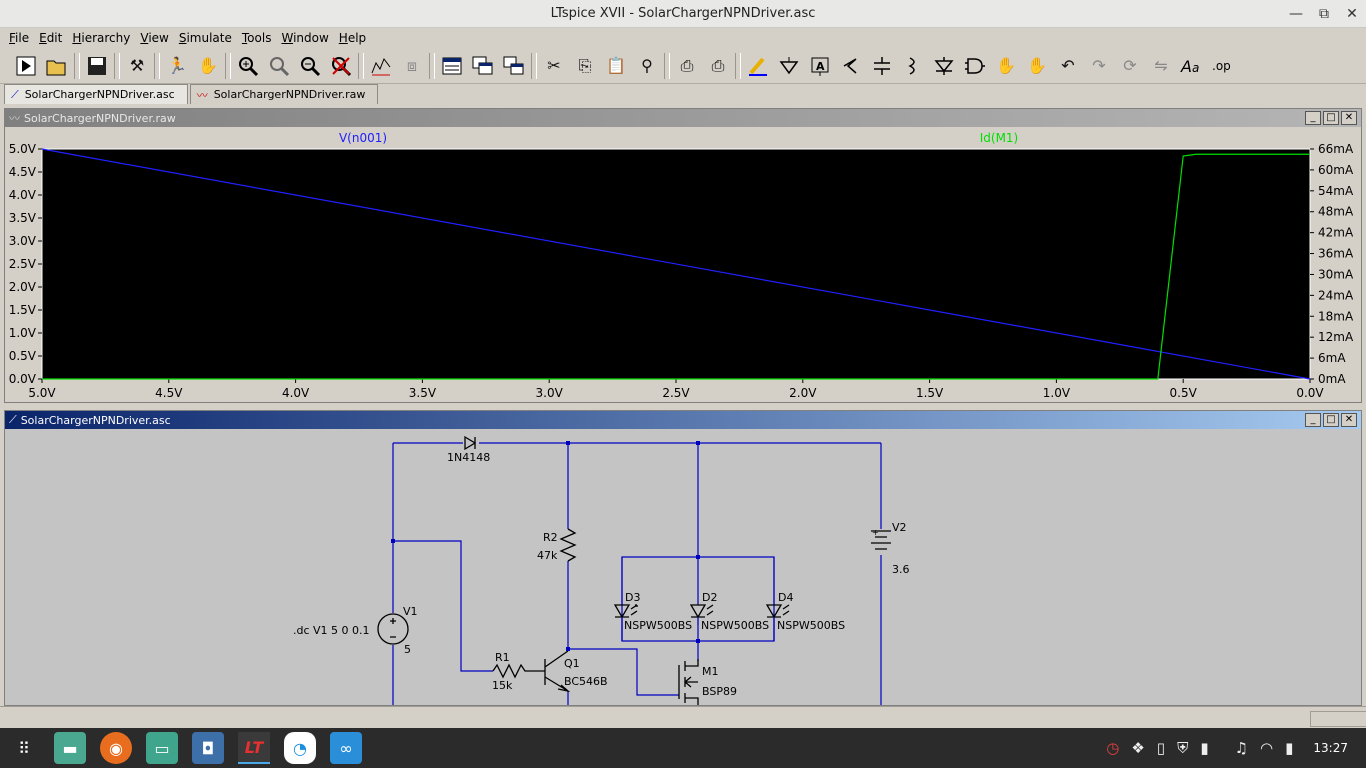  I want to click on diode-1n4148, so click(470, 443).